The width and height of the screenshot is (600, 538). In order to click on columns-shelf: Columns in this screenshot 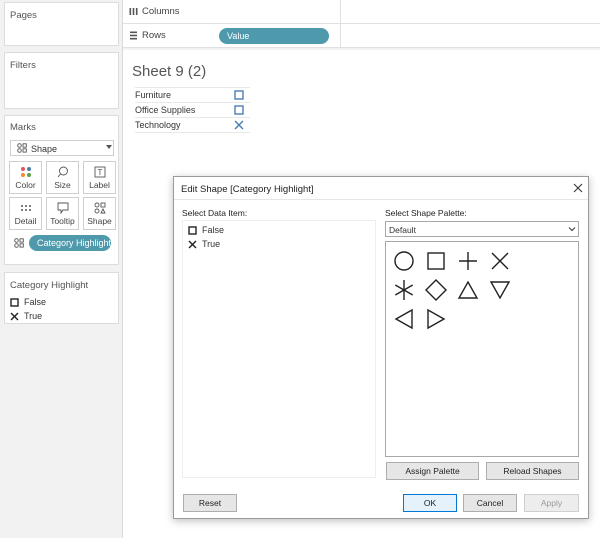, I will do `click(361, 12)`.